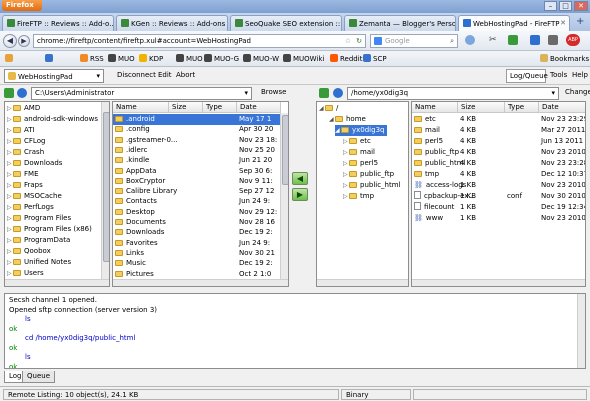 This screenshot has width=590, height=401. Describe the element at coordinates (185, 75) in the screenshot. I see `abort-button: Abort` at that location.